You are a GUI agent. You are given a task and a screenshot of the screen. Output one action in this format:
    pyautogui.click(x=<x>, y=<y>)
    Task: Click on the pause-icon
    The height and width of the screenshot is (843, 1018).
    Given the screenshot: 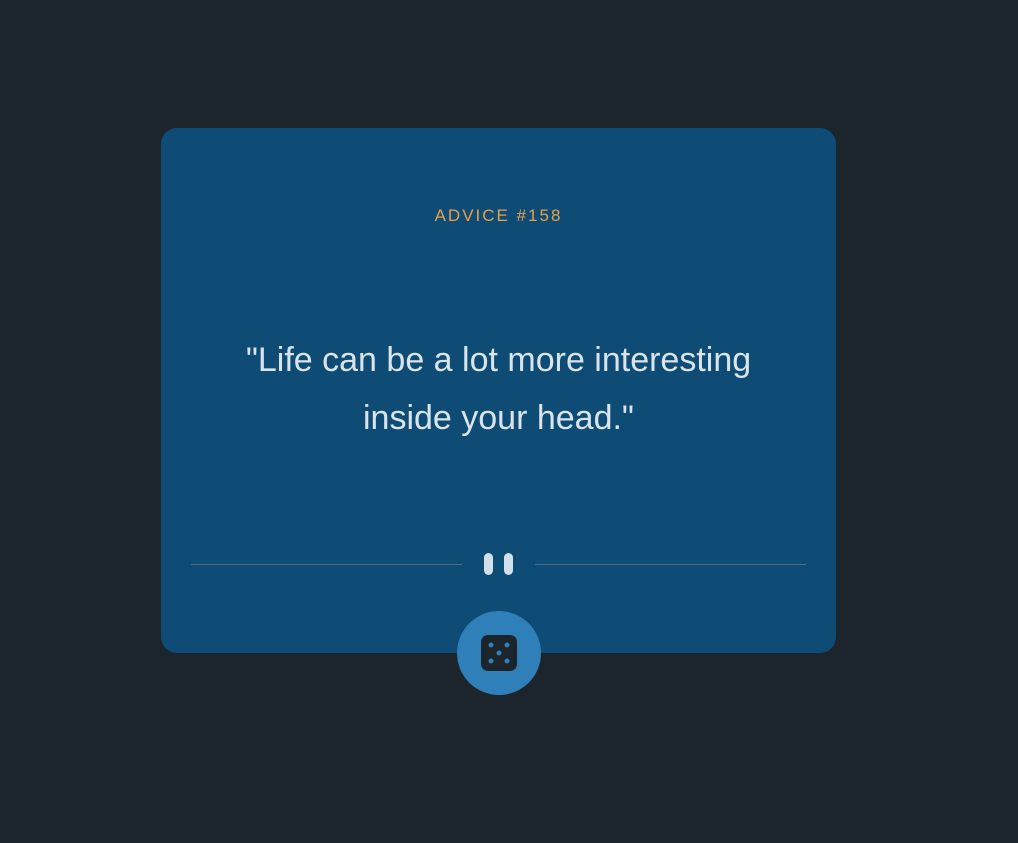 What is the action you would take?
    pyautogui.click(x=499, y=565)
    